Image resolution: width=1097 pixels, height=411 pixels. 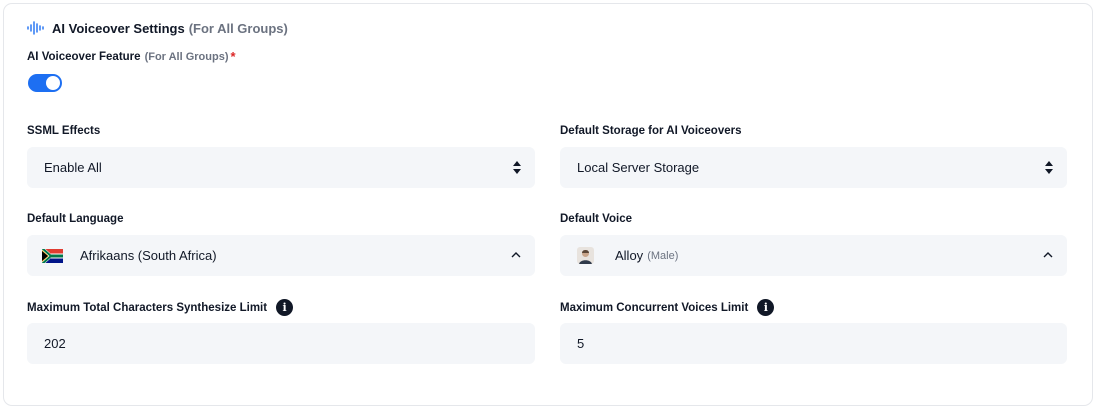 I want to click on audio-wave-icon, so click(x=35, y=28).